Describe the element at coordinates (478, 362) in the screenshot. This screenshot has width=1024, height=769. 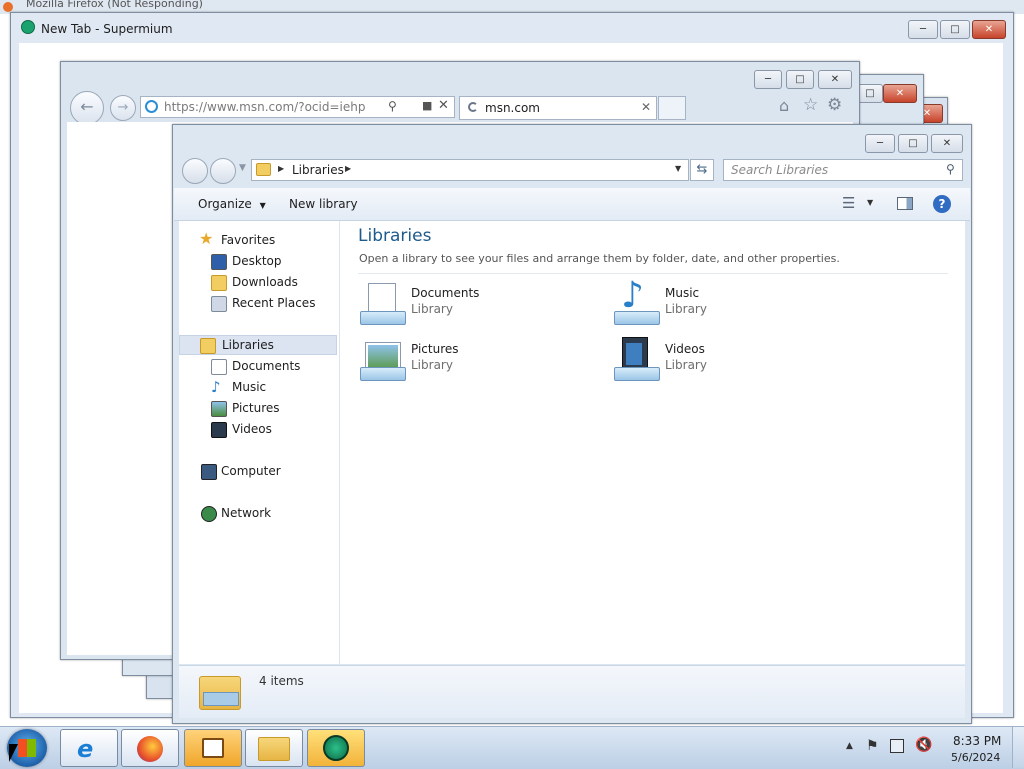
I see `library-pictures: Pictures Library` at that location.